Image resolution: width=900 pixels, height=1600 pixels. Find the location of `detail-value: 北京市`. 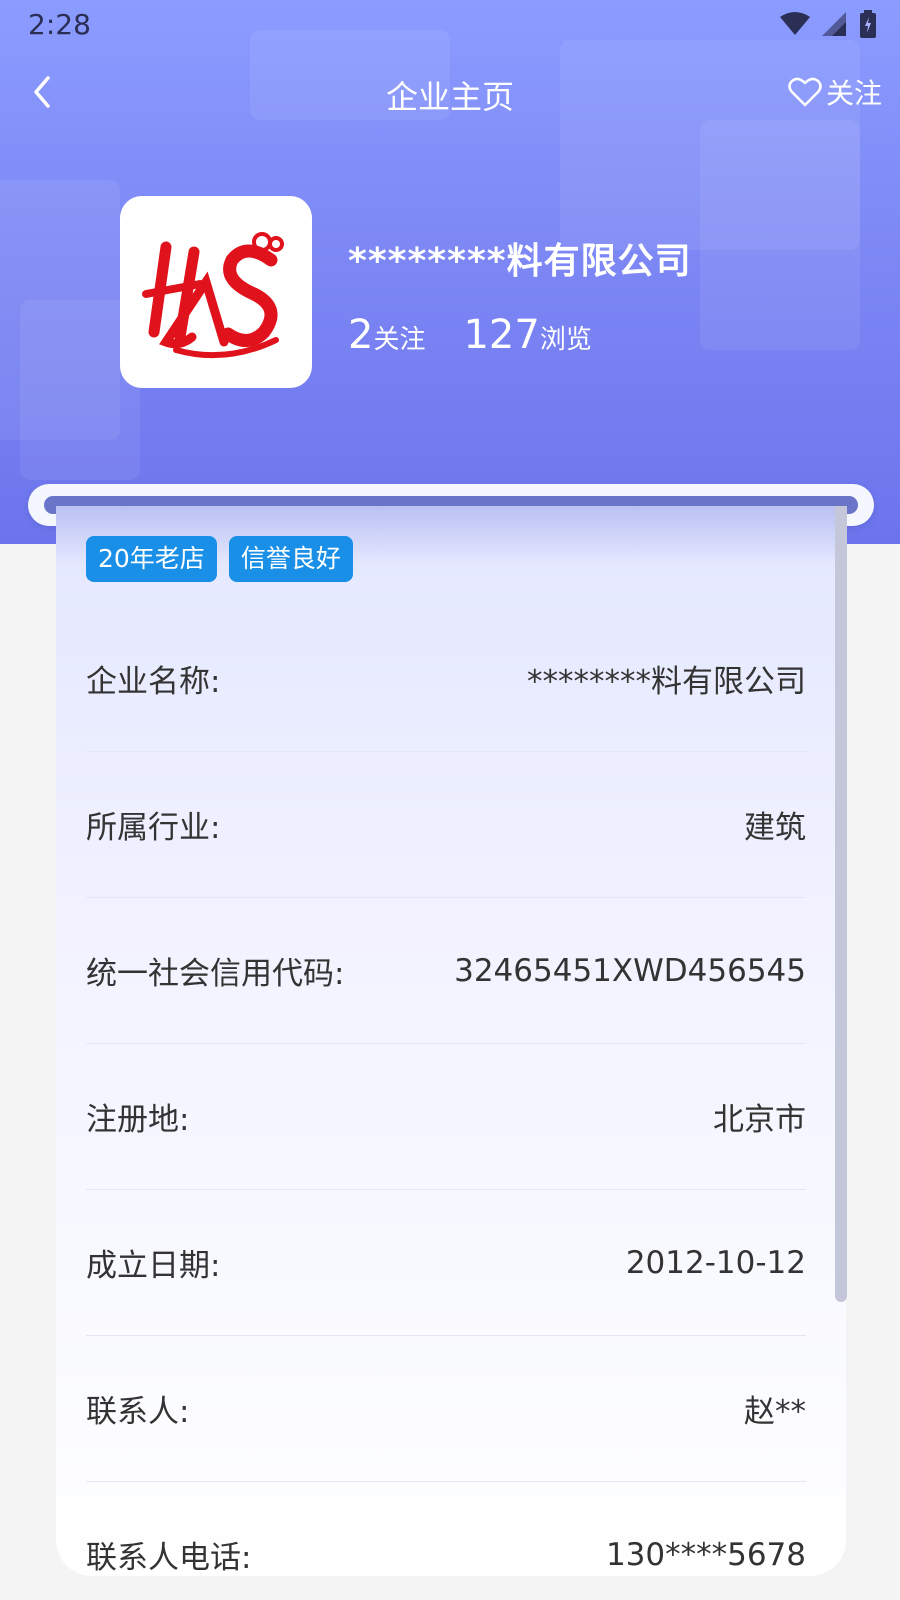

detail-value: 北京市 is located at coordinates (759, 1120).